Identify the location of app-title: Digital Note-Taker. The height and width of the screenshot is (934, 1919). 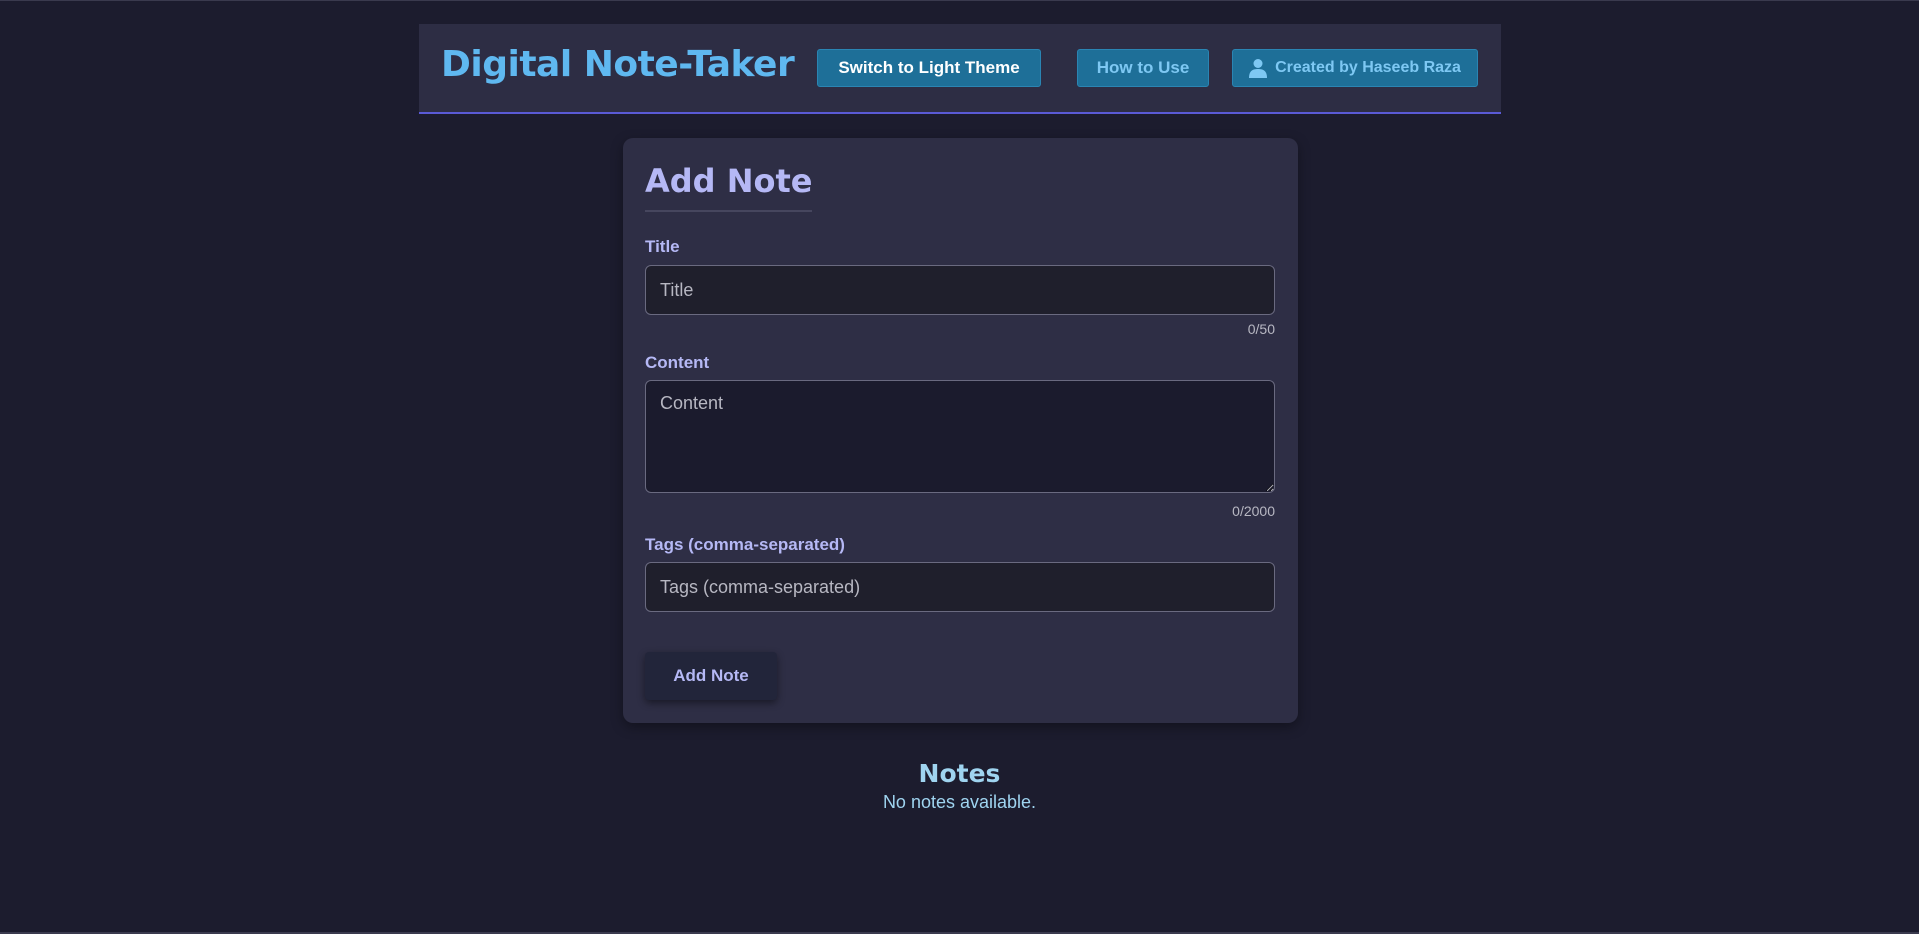
(618, 64).